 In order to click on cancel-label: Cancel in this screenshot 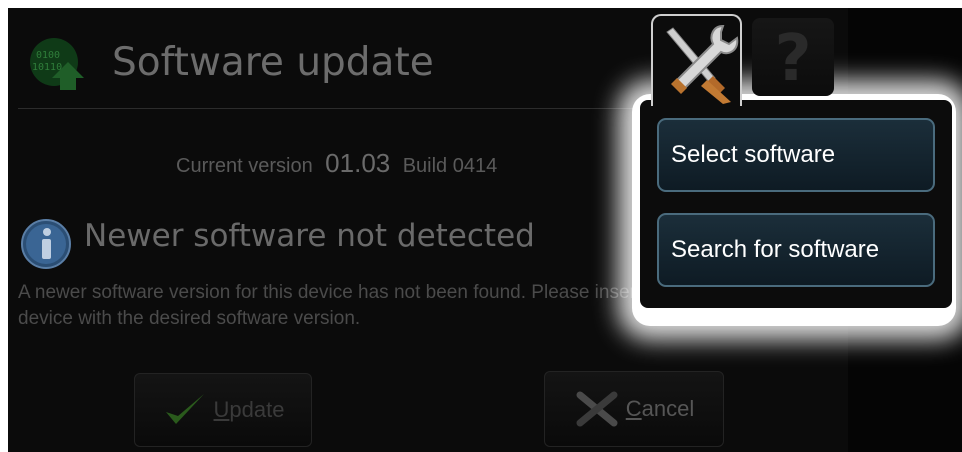, I will do `click(660, 408)`.